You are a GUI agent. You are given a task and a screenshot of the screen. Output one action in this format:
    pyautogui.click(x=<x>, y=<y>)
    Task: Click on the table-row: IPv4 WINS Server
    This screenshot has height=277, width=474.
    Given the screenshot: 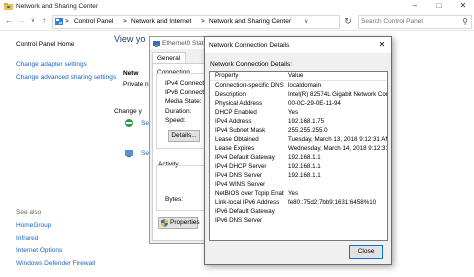 What is the action you would take?
    pyautogui.click(x=298, y=185)
    